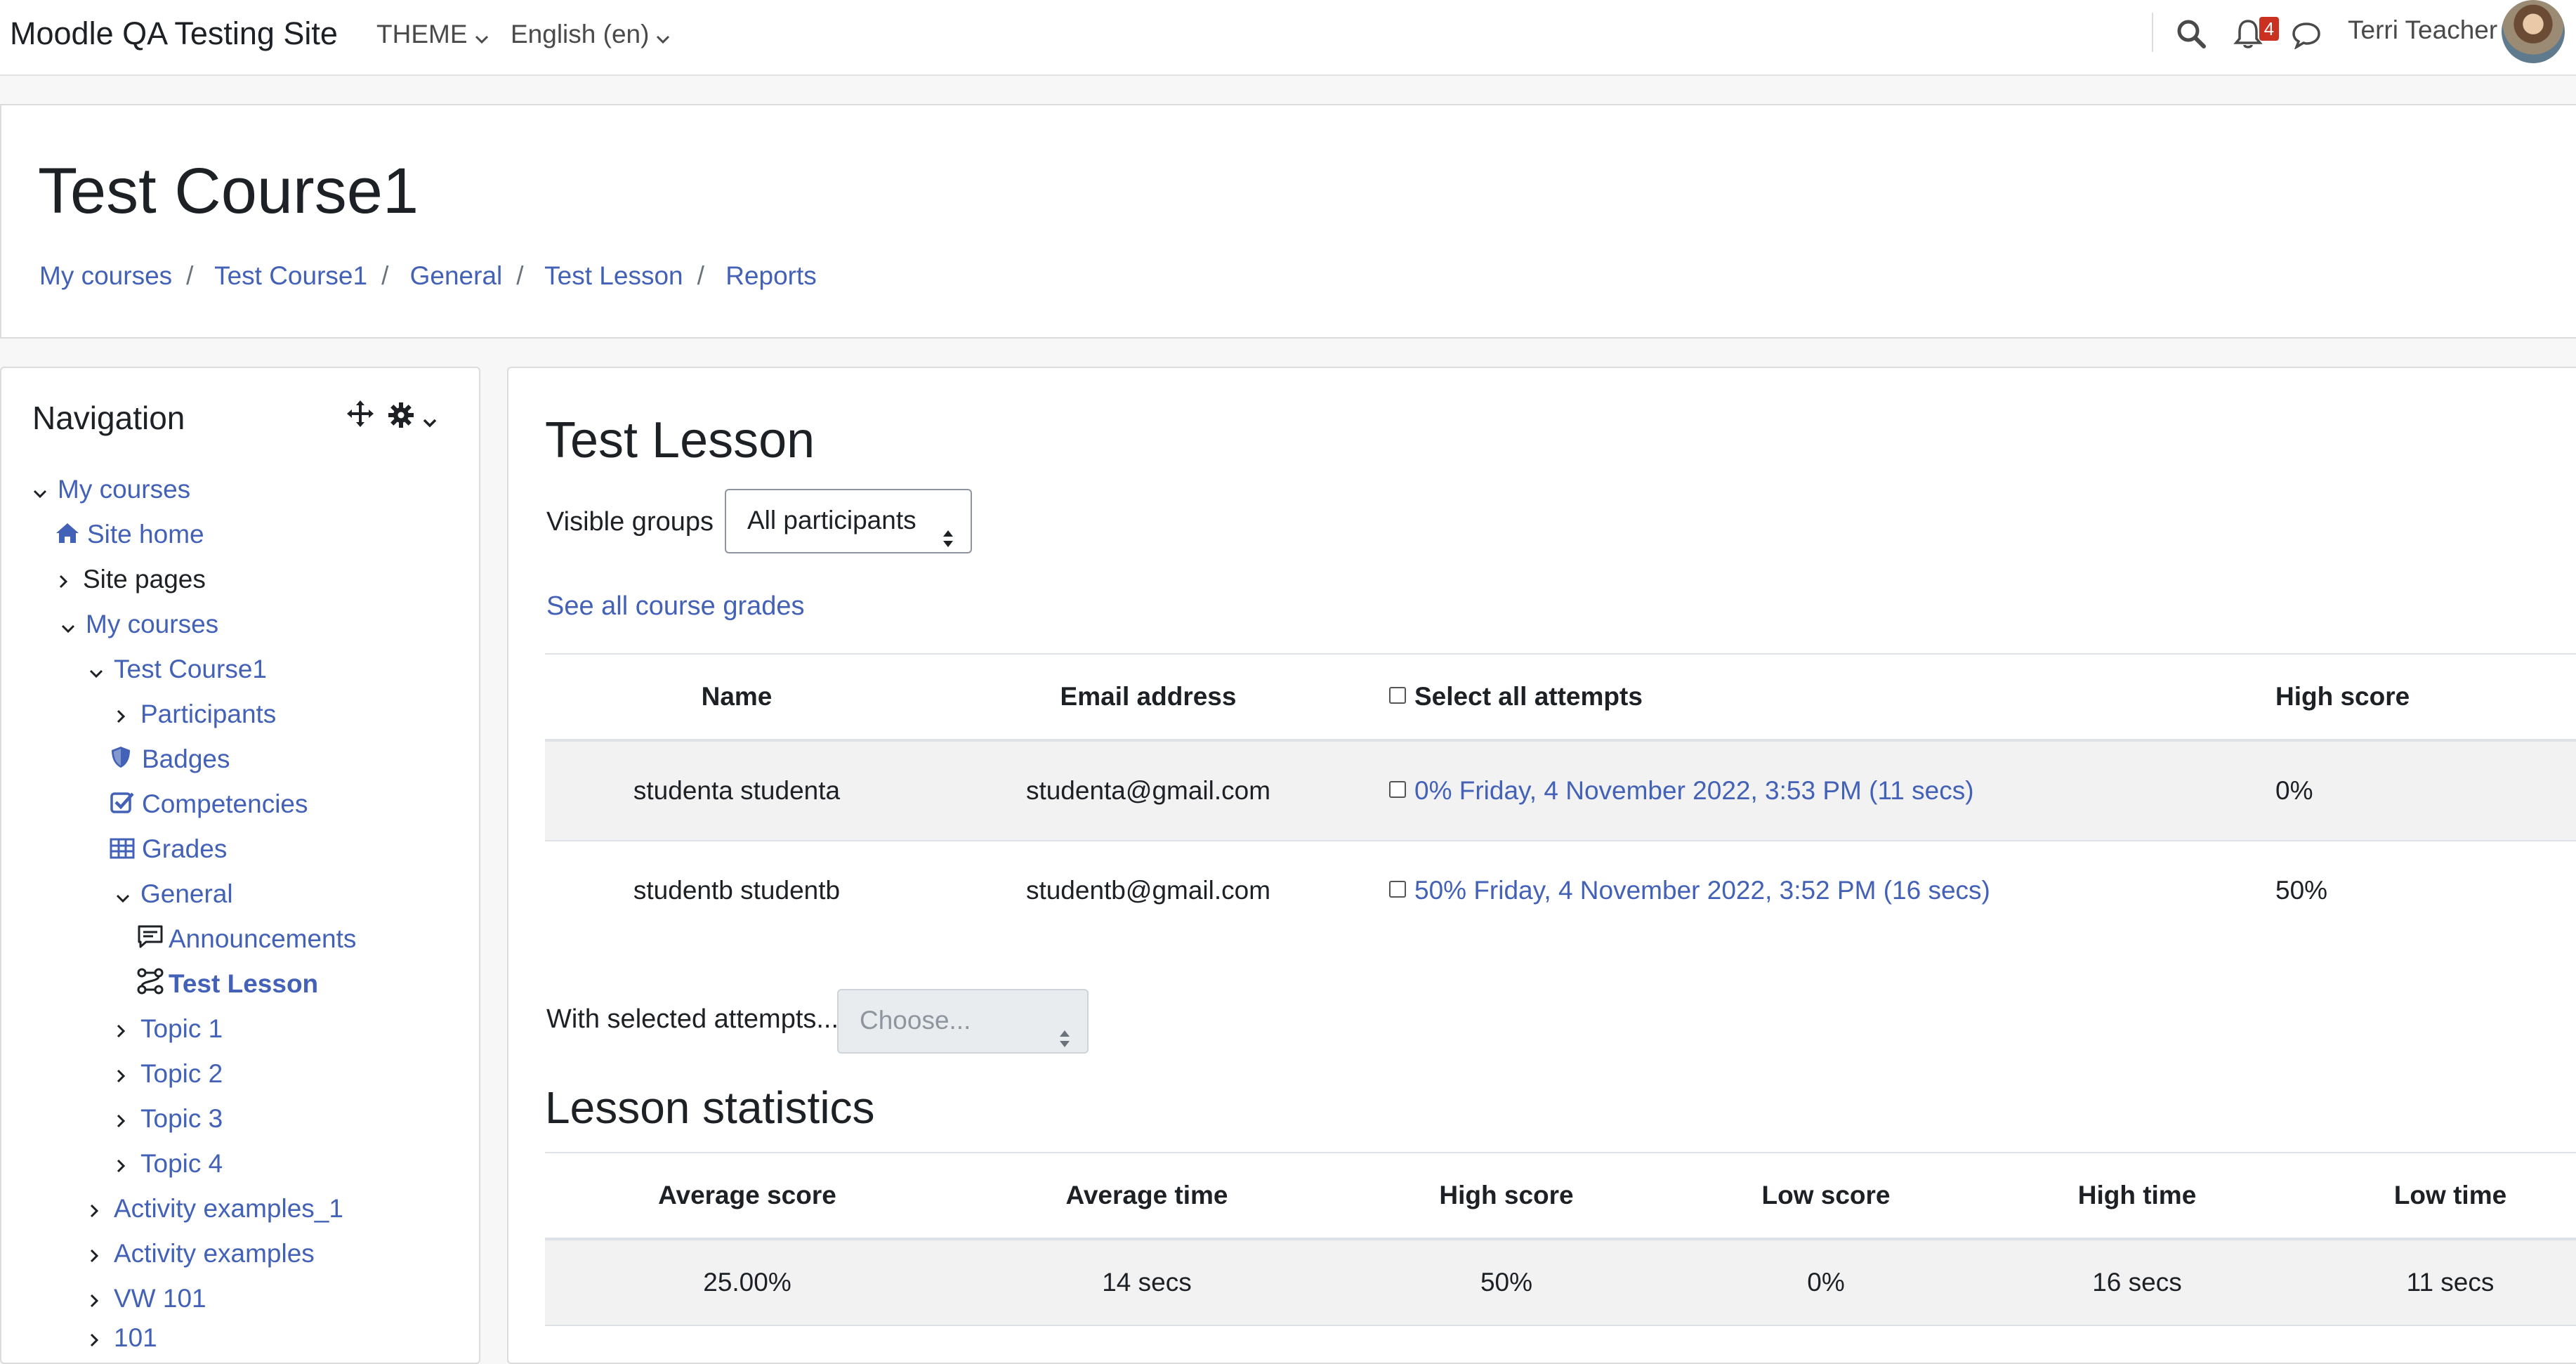  What do you see at coordinates (1506, 1196) in the screenshot?
I see `stats-header-high-score: High score` at bounding box center [1506, 1196].